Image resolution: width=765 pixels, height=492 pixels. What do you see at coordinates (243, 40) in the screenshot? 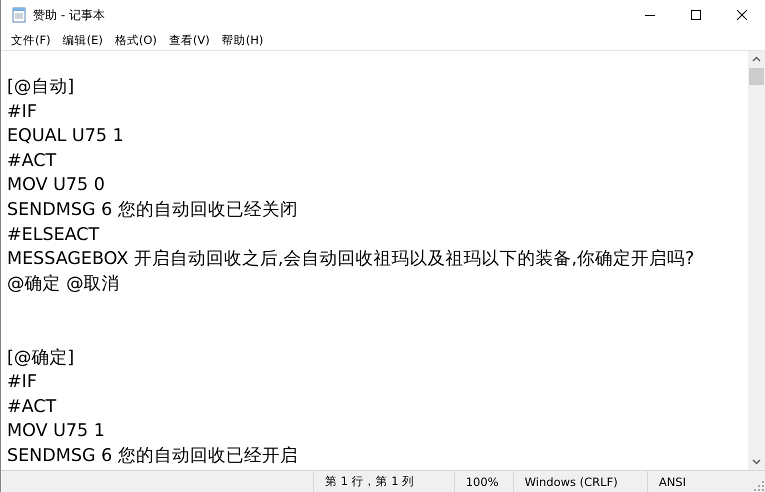
I see `menu-item: 帮助(H)` at bounding box center [243, 40].